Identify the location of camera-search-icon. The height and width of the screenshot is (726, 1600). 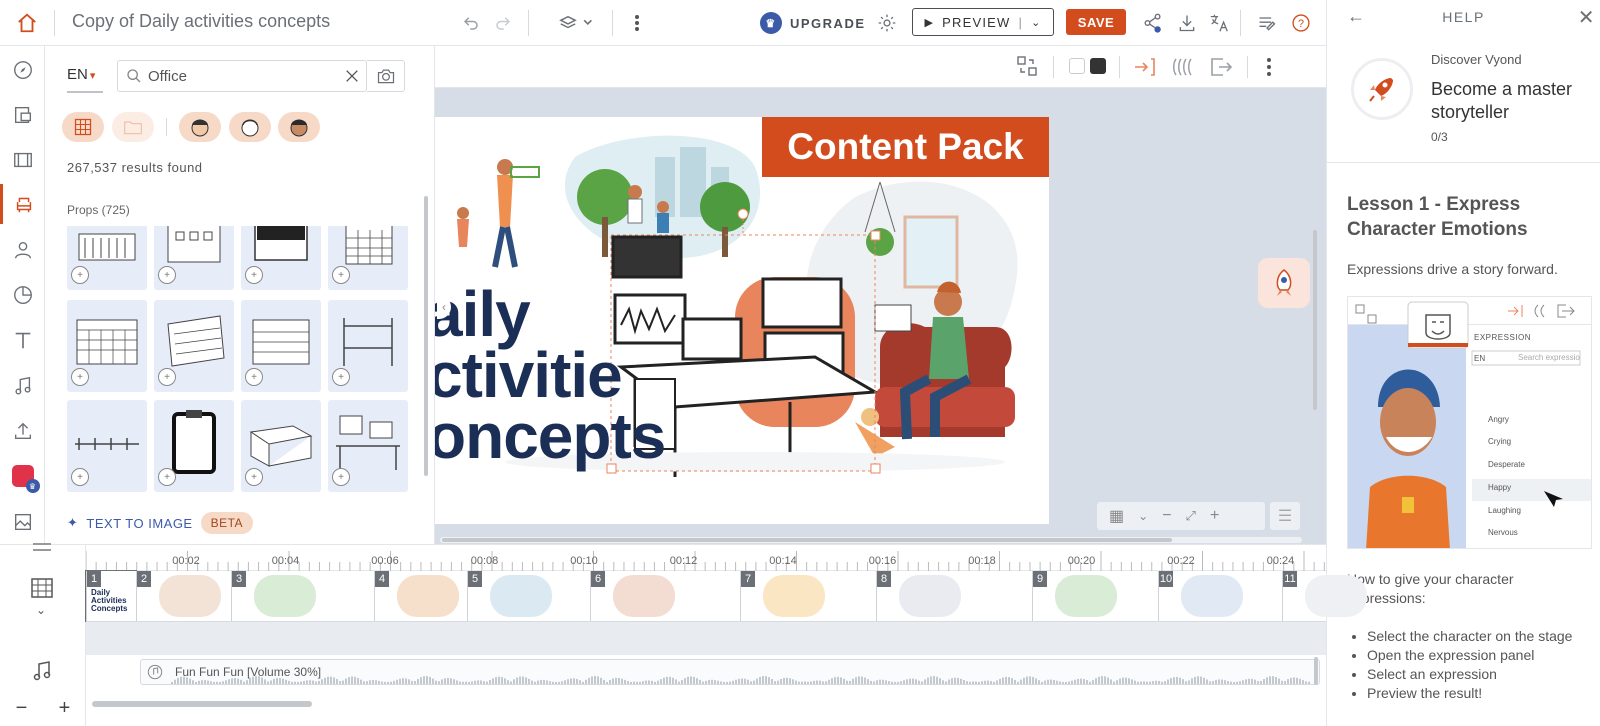
(386, 76).